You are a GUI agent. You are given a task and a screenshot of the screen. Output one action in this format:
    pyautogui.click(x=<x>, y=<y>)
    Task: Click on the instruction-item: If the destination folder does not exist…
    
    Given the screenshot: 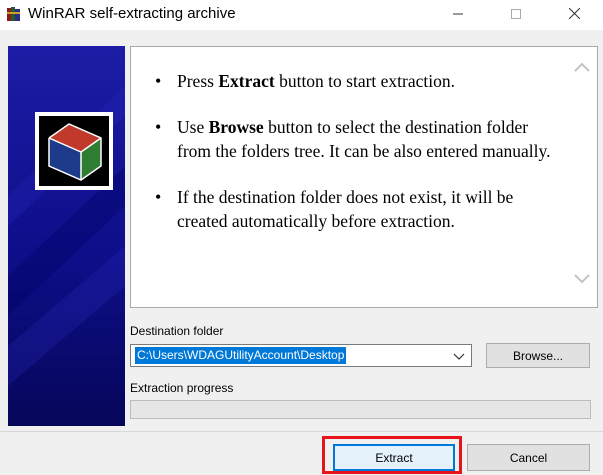 What is the action you would take?
    pyautogui.click(x=356, y=209)
    